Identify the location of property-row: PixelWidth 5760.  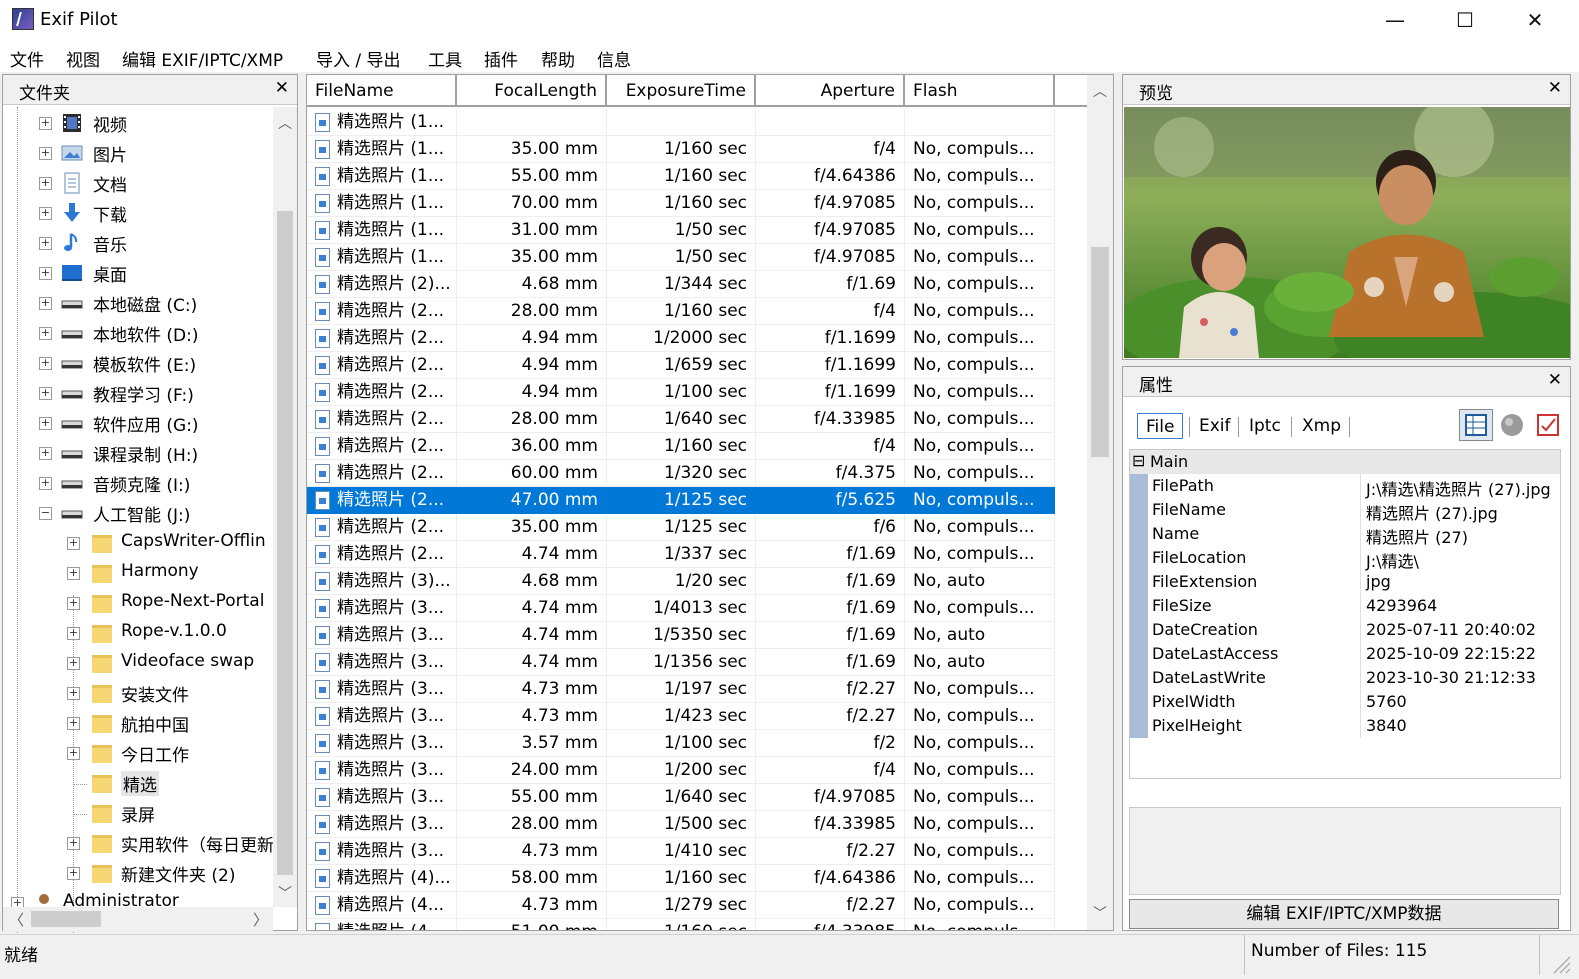
(1345, 702).